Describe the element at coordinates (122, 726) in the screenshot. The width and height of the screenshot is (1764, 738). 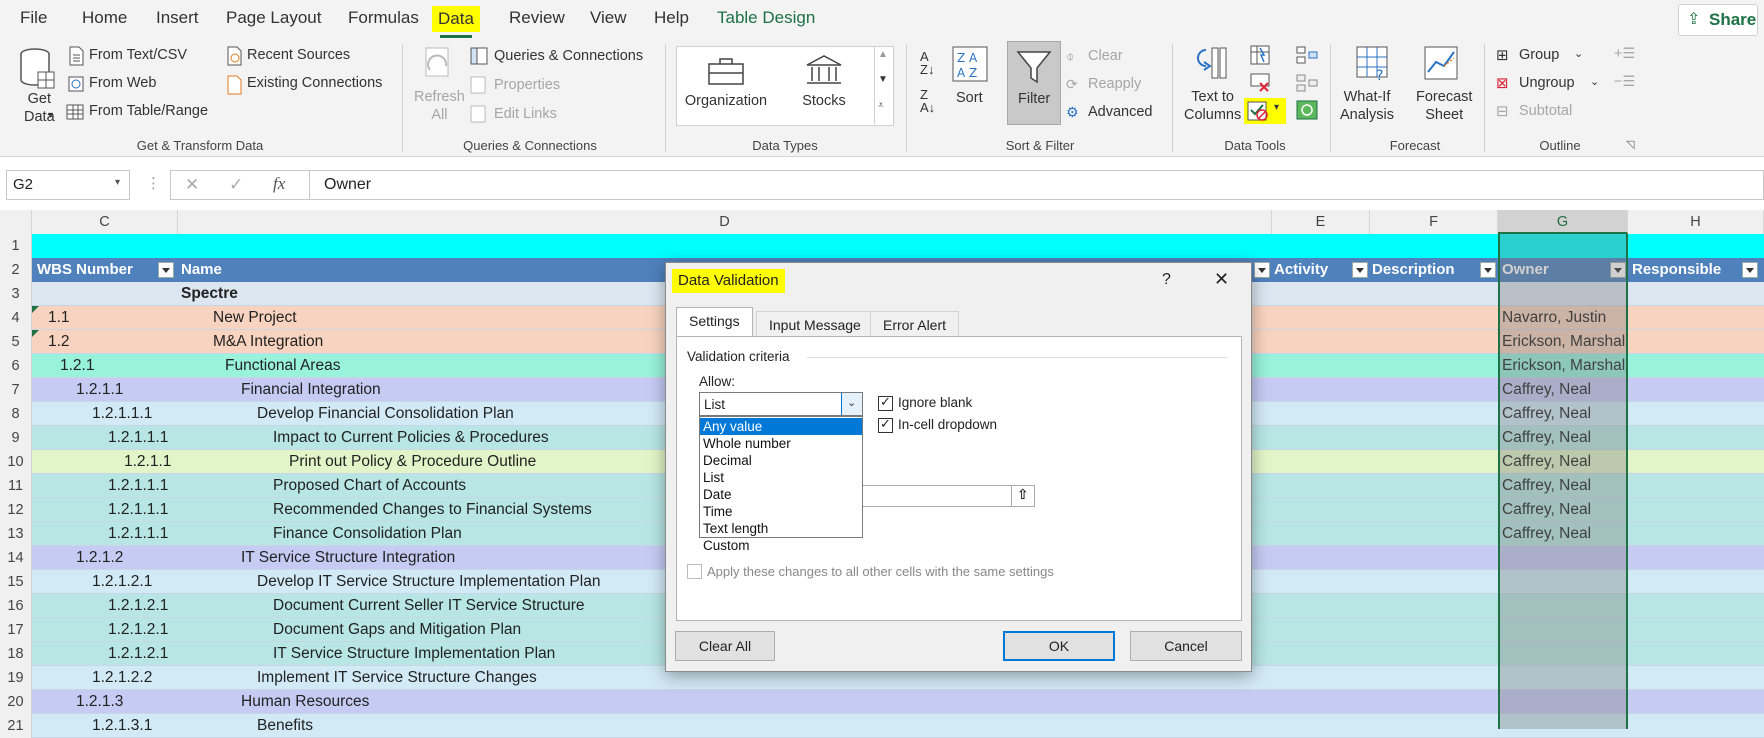
I see `wbs-cell: 1.2.1.3.1` at that location.